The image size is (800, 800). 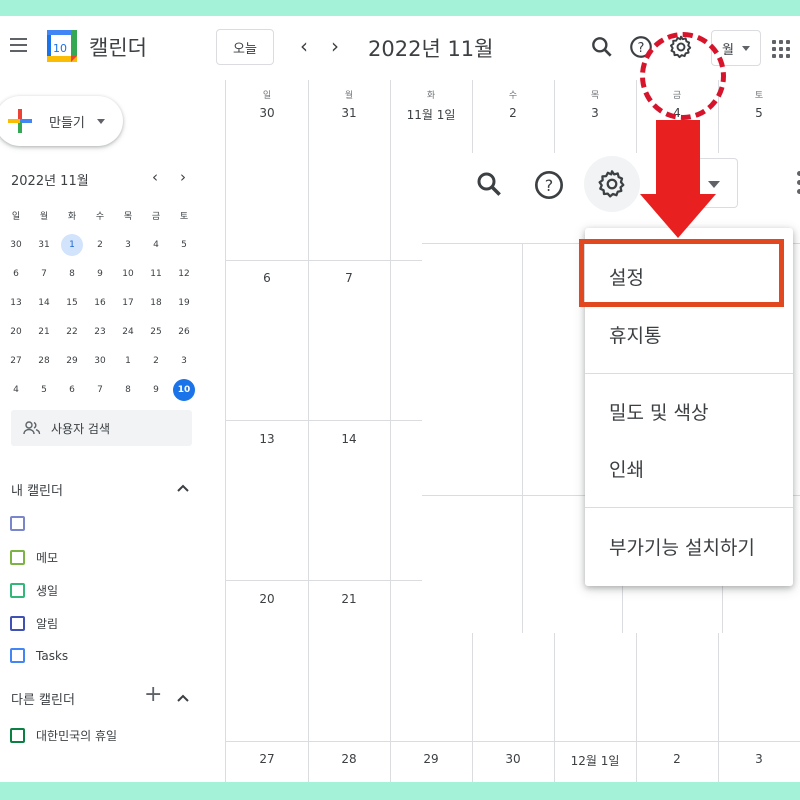 What do you see at coordinates (72, 217) in the screenshot?
I see `mini-weekday: 화` at bounding box center [72, 217].